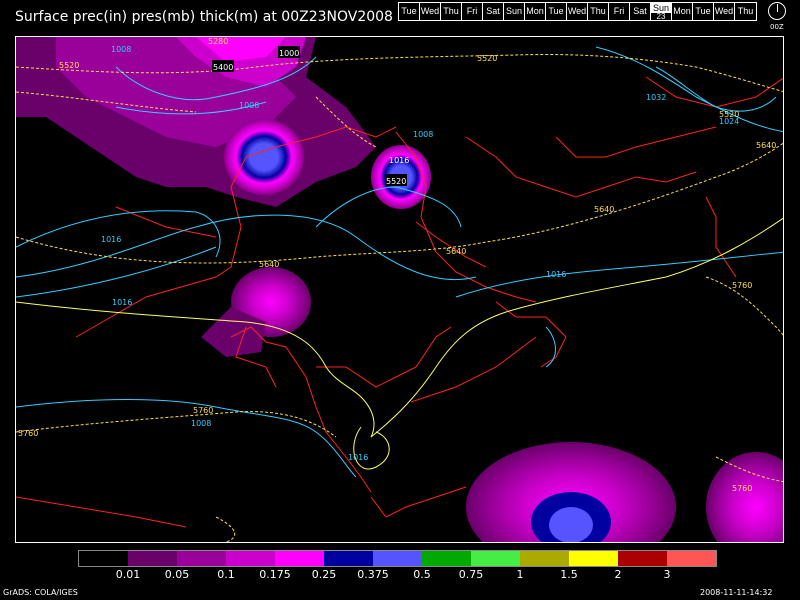  What do you see at coordinates (289, 53) in the screenshot?
I see `pressure-label: 1000` at bounding box center [289, 53].